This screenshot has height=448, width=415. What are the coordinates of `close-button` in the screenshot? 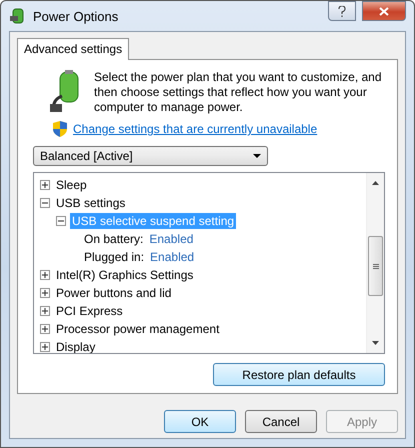 It's located at (384, 11).